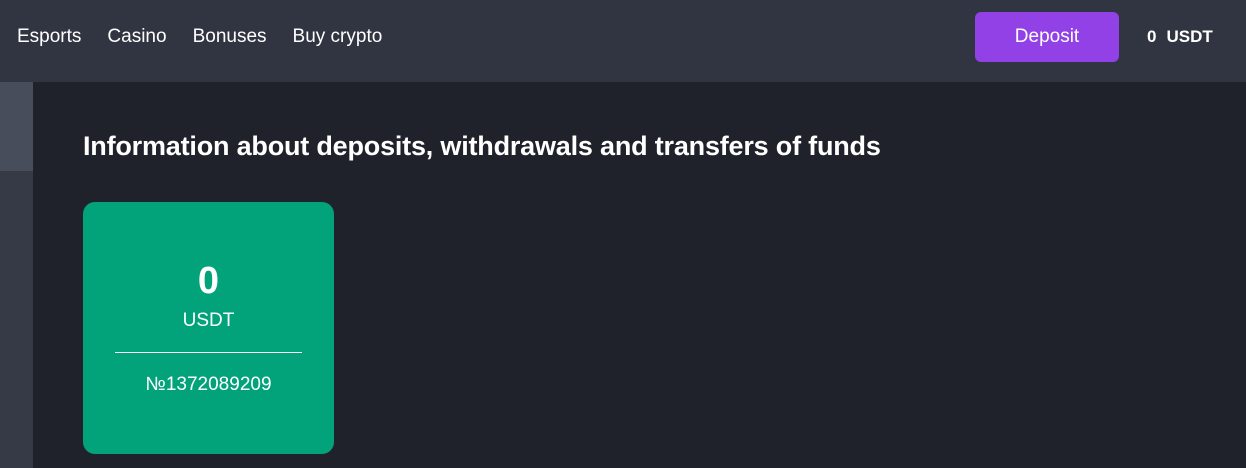  I want to click on nav-item-casino: Casino, so click(136, 37).